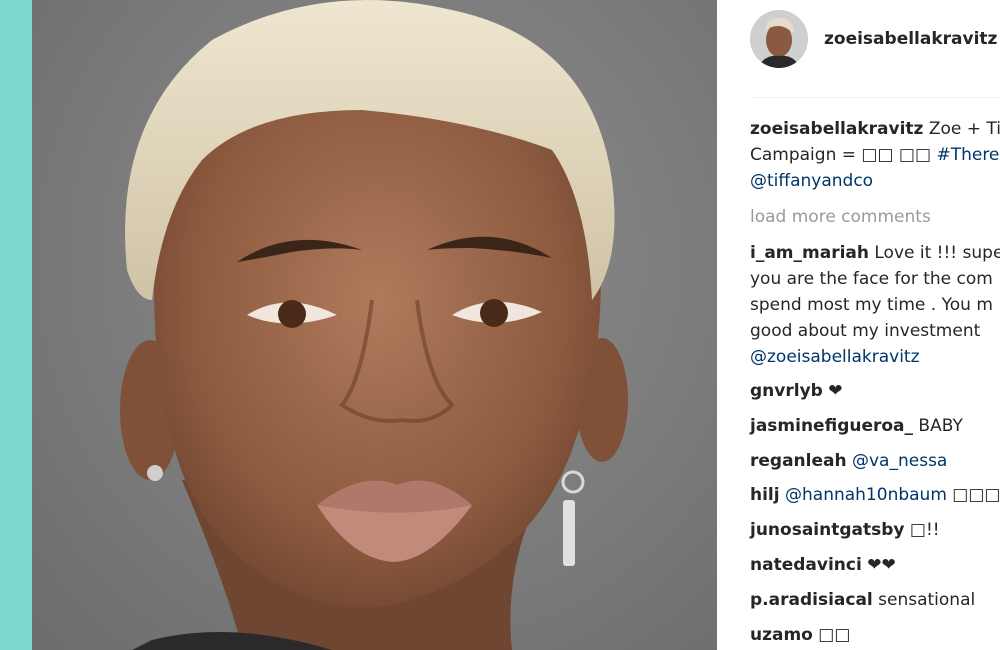  I want to click on comment-item: reganleah @va_nessa, so click(875, 461).